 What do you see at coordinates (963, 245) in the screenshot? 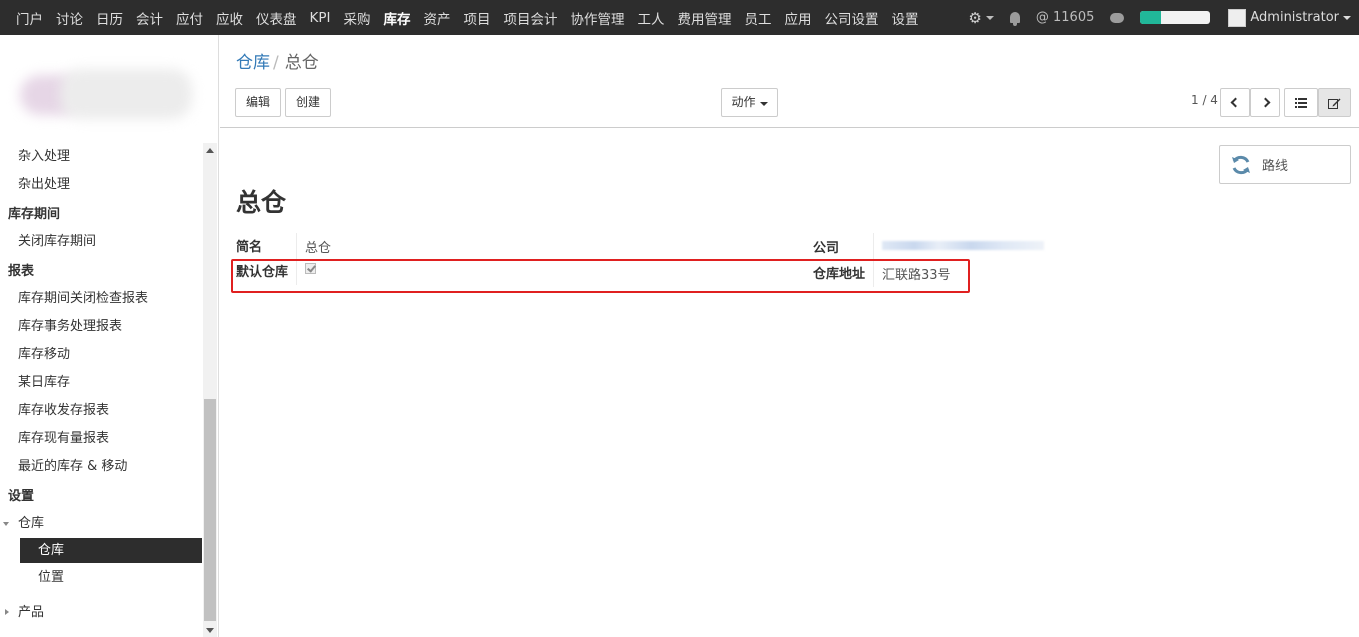
I see `company-value-blurred` at bounding box center [963, 245].